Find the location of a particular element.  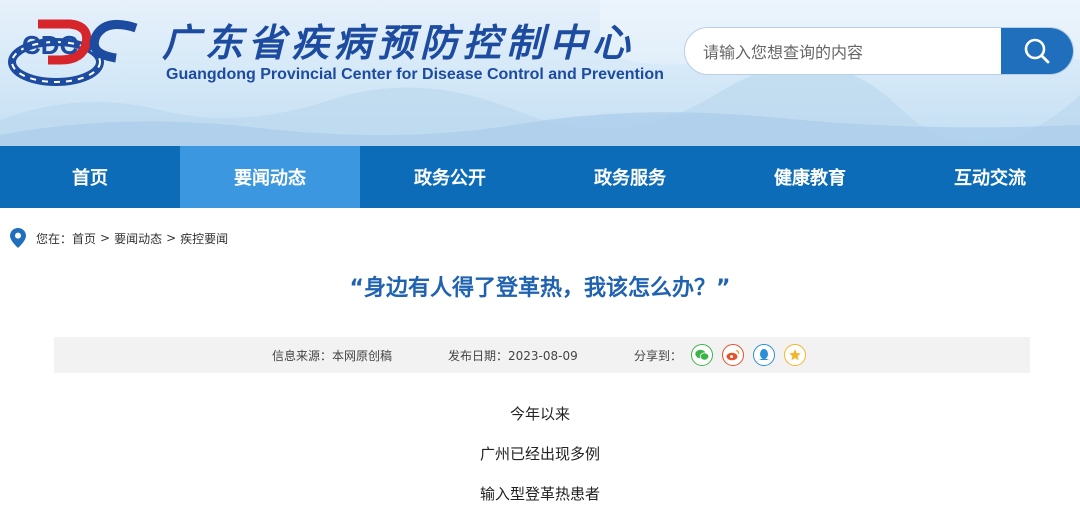

nav-item-home: 首页 is located at coordinates (90, 177).